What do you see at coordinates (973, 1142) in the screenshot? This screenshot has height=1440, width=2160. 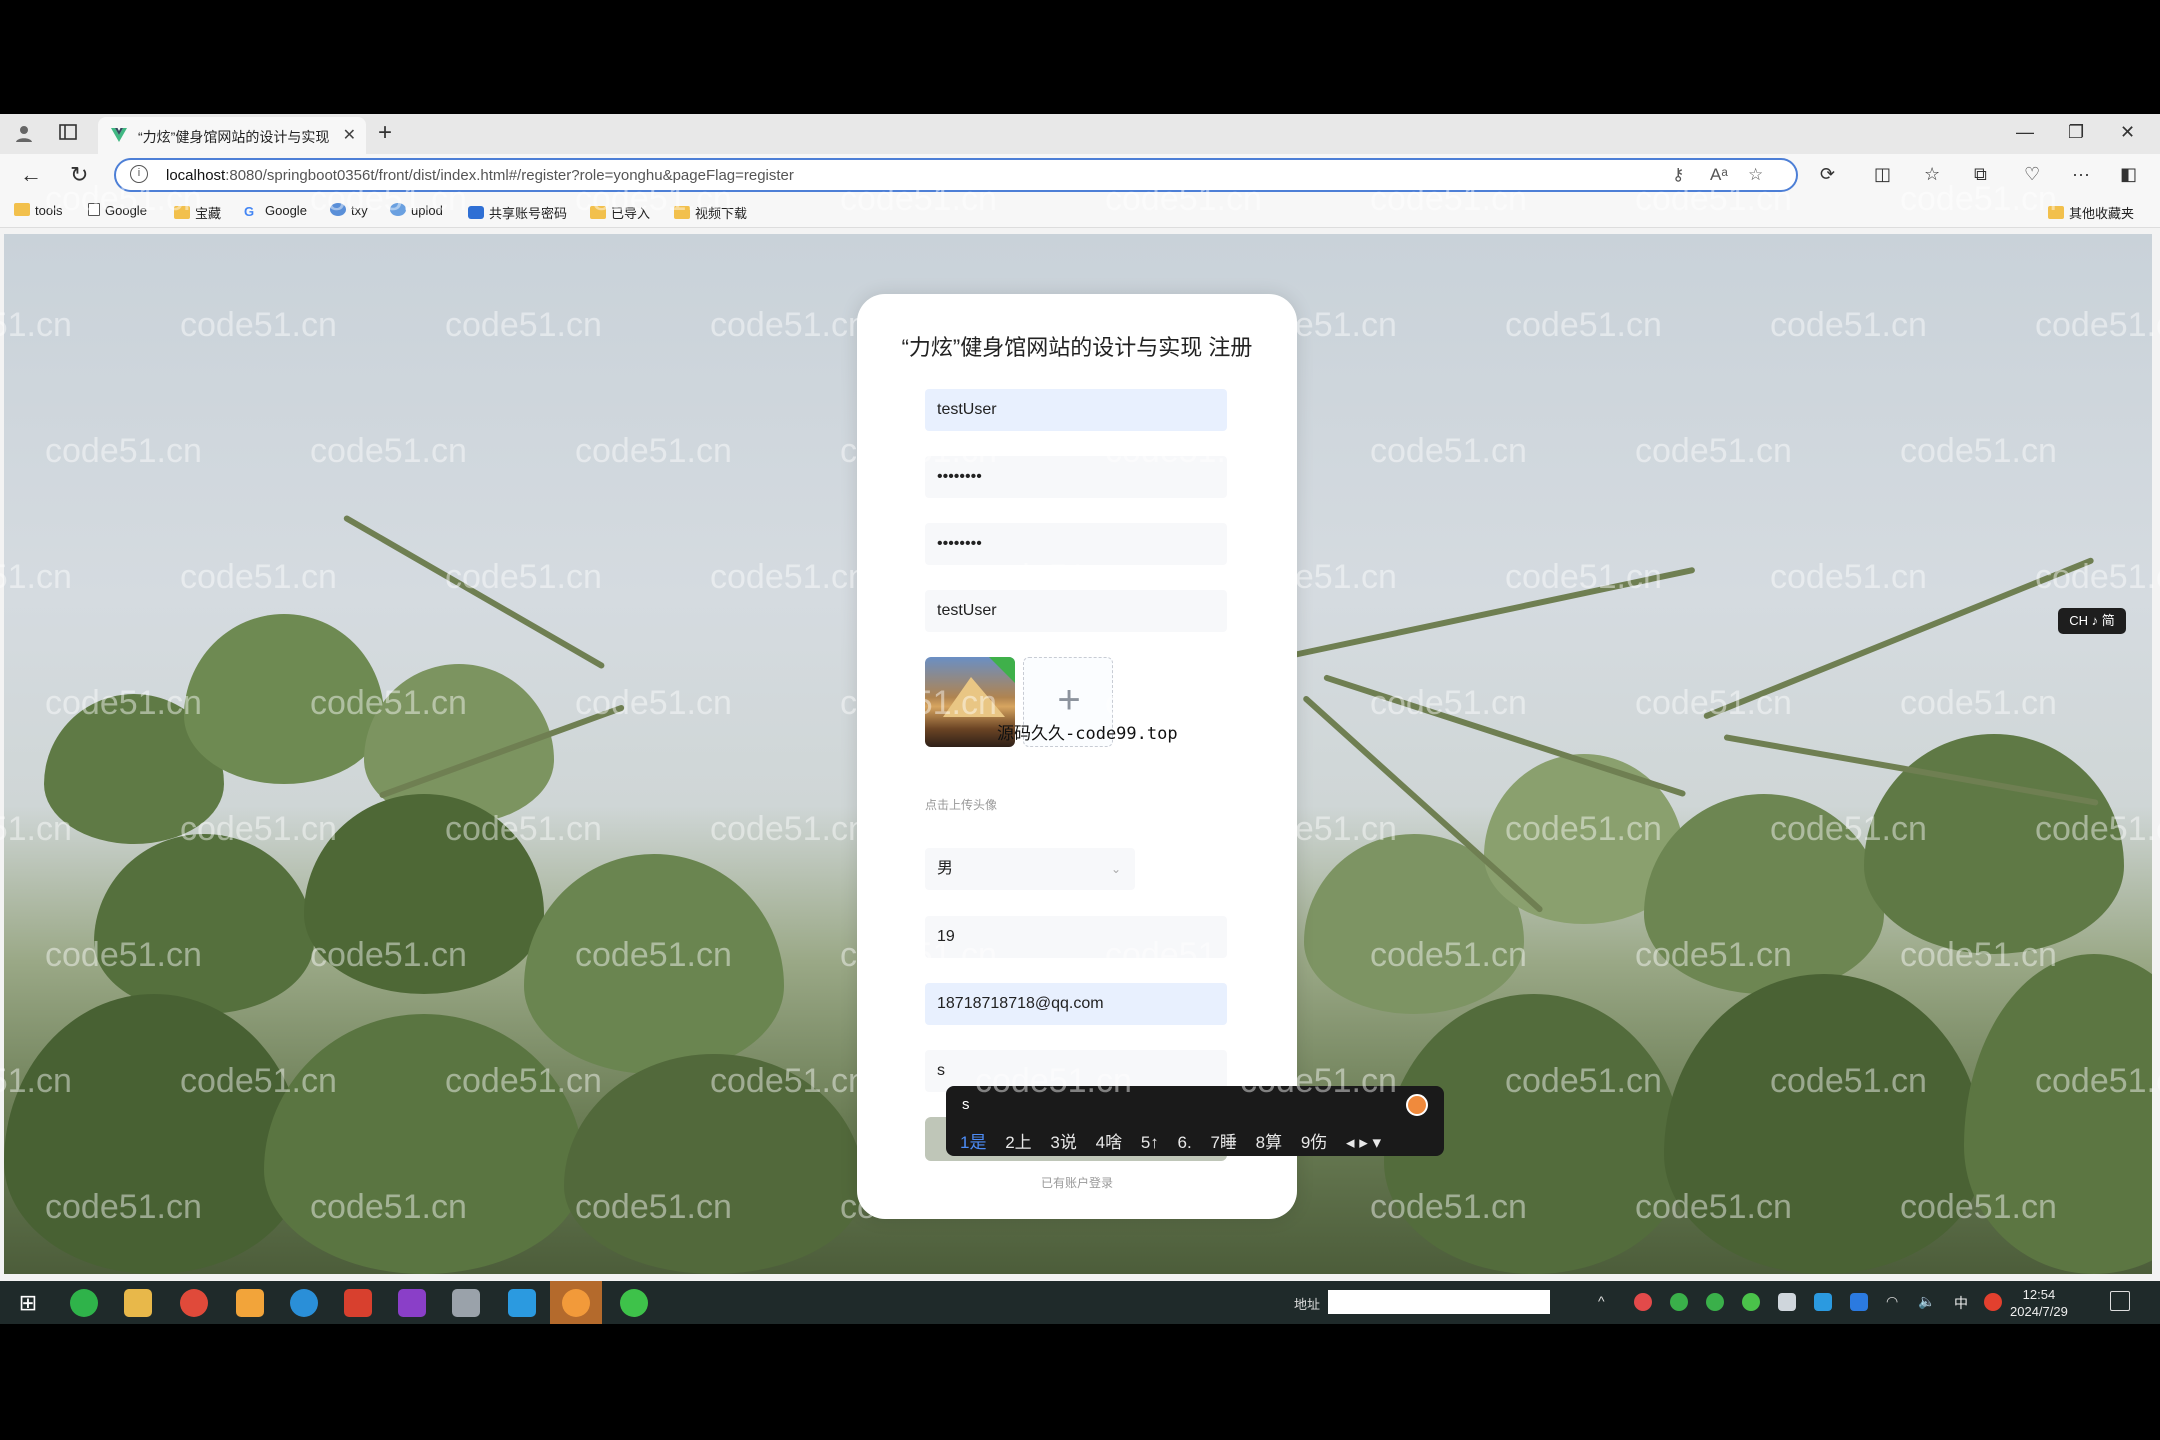 I see `ime-candidate: 1是` at bounding box center [973, 1142].